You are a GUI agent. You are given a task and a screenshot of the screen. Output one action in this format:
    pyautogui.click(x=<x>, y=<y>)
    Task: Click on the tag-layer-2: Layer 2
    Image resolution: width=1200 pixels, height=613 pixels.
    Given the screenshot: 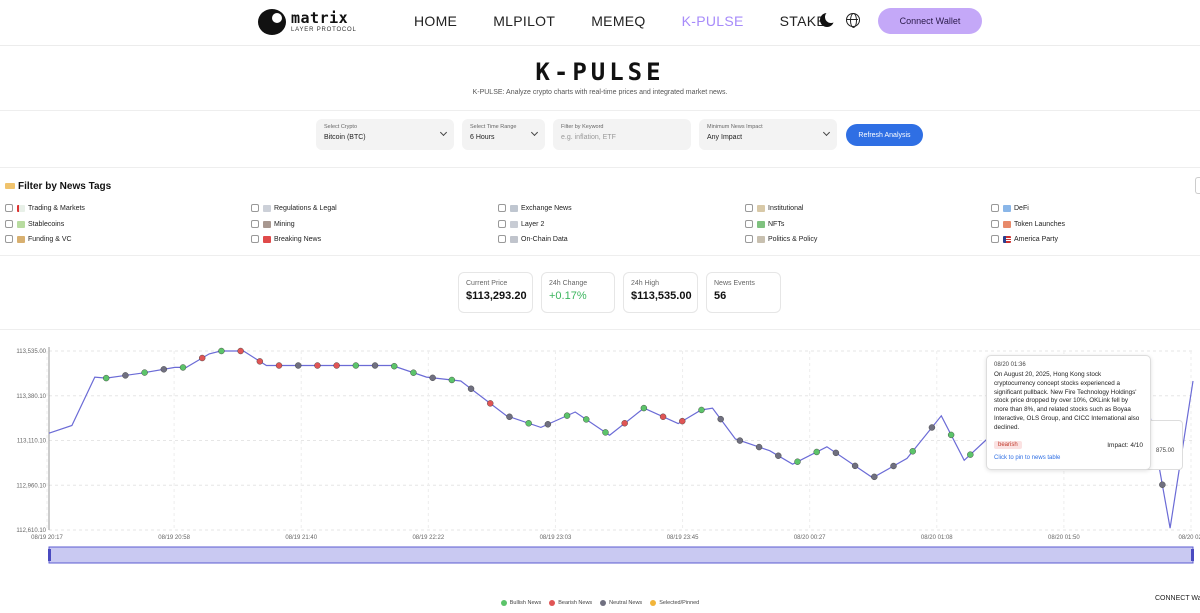 What is the action you would take?
    pyautogui.click(x=521, y=224)
    